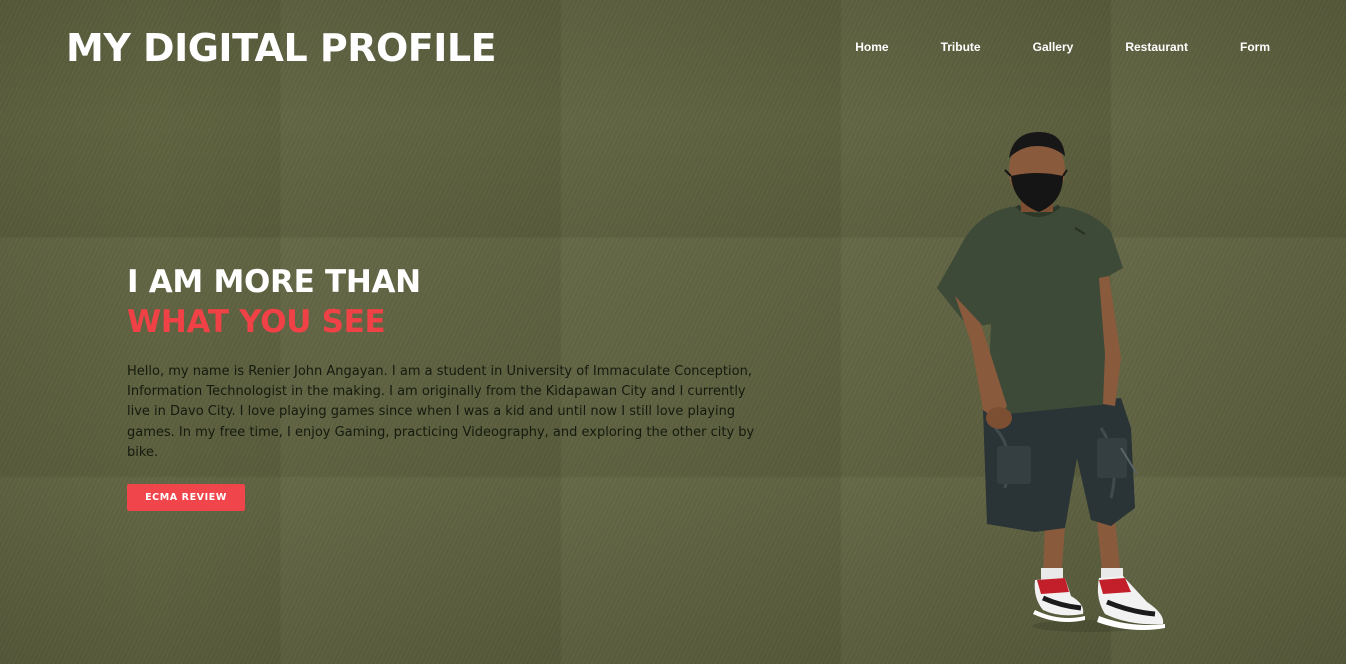 The width and height of the screenshot is (1346, 664). I want to click on nav-link-home: Home, so click(871, 47).